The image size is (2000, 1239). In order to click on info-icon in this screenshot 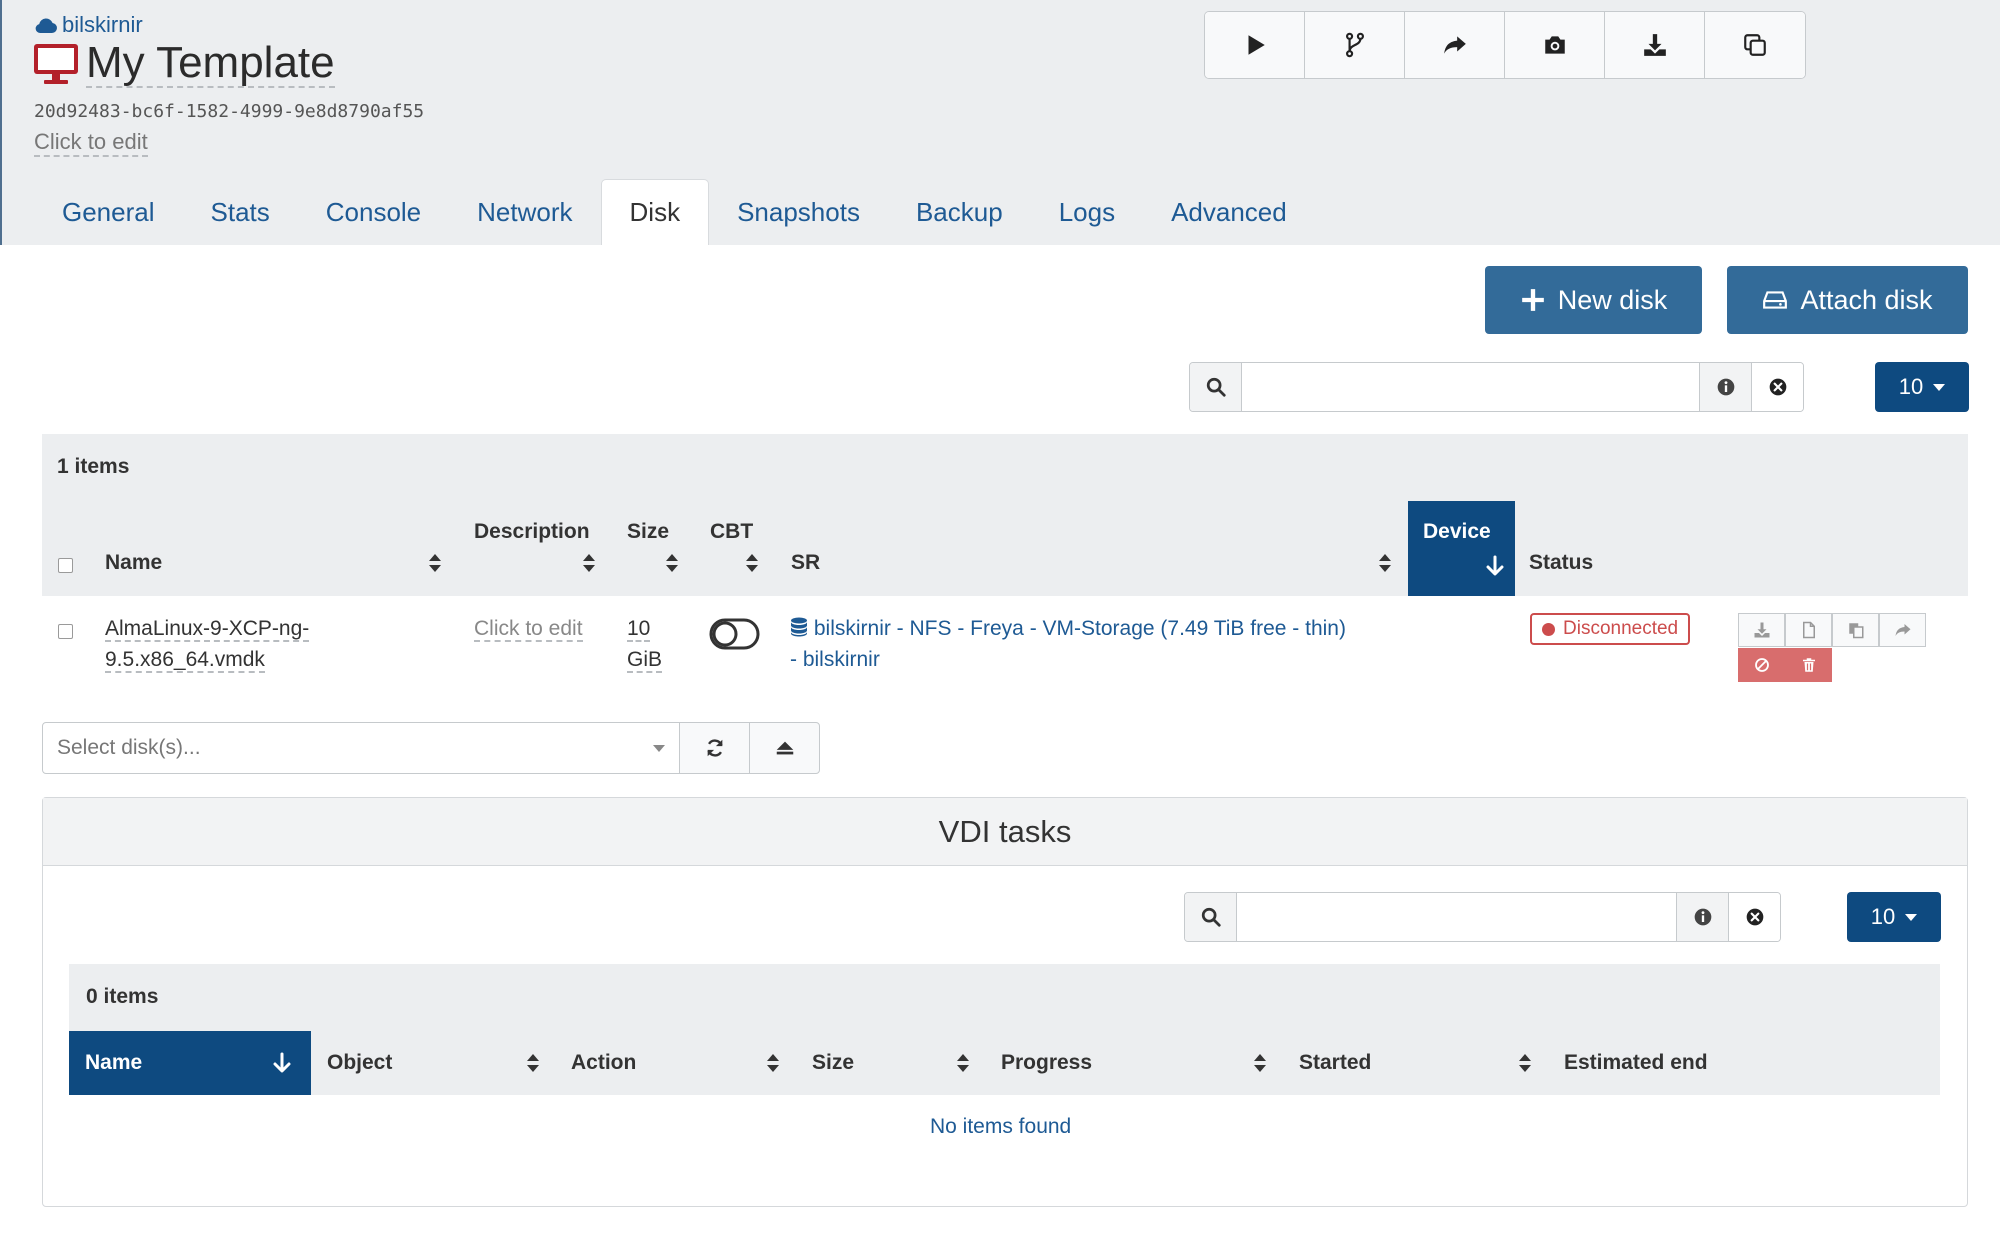, I will do `click(1702, 917)`.